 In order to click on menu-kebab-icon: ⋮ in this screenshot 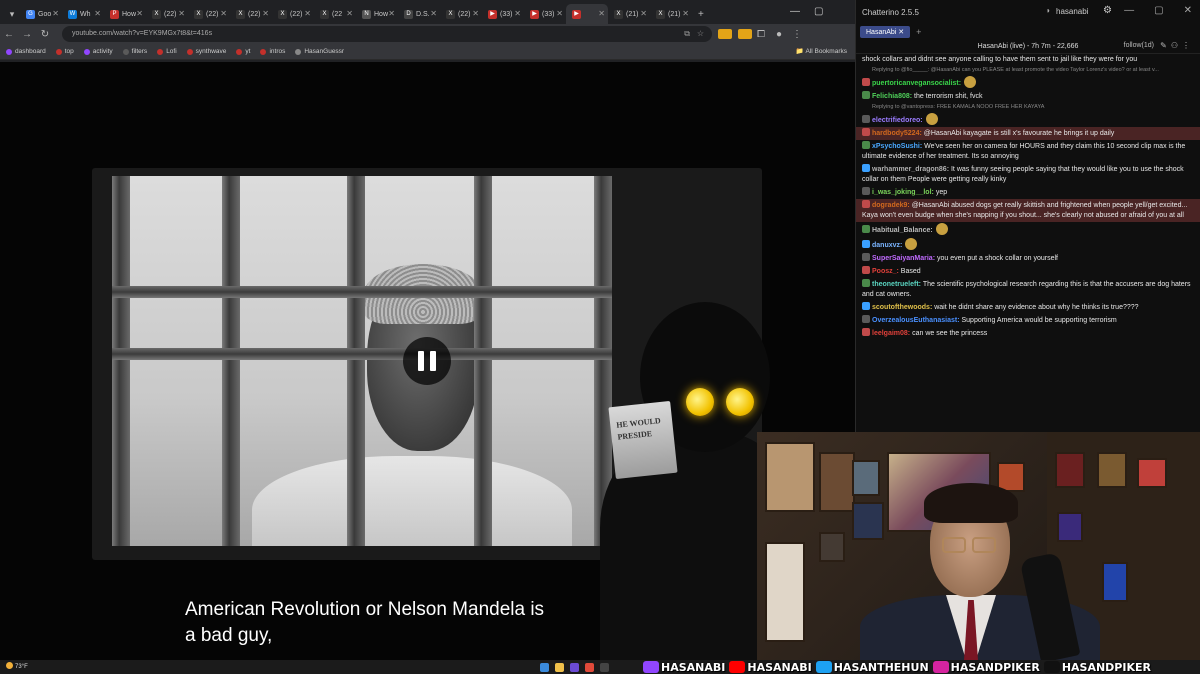, I will do `click(797, 34)`.